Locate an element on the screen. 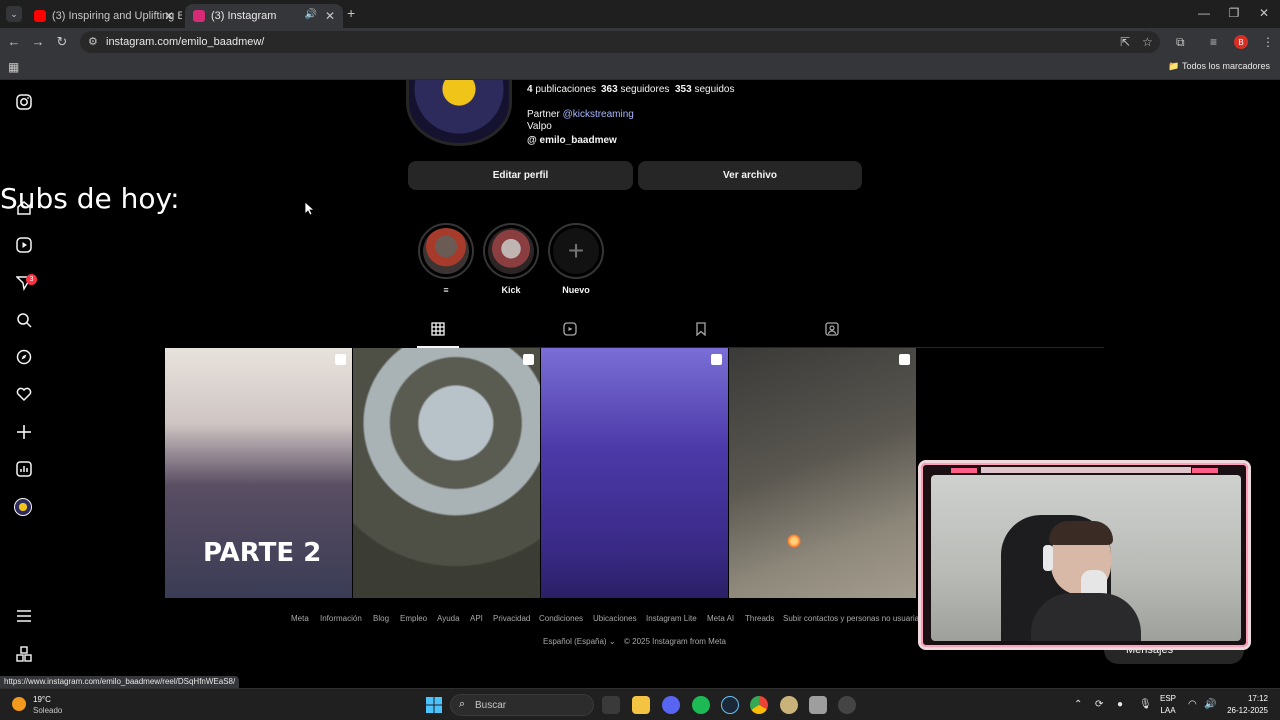 The height and width of the screenshot is (720, 1280). install-app-icon: ⇱ is located at coordinates (1125, 42).